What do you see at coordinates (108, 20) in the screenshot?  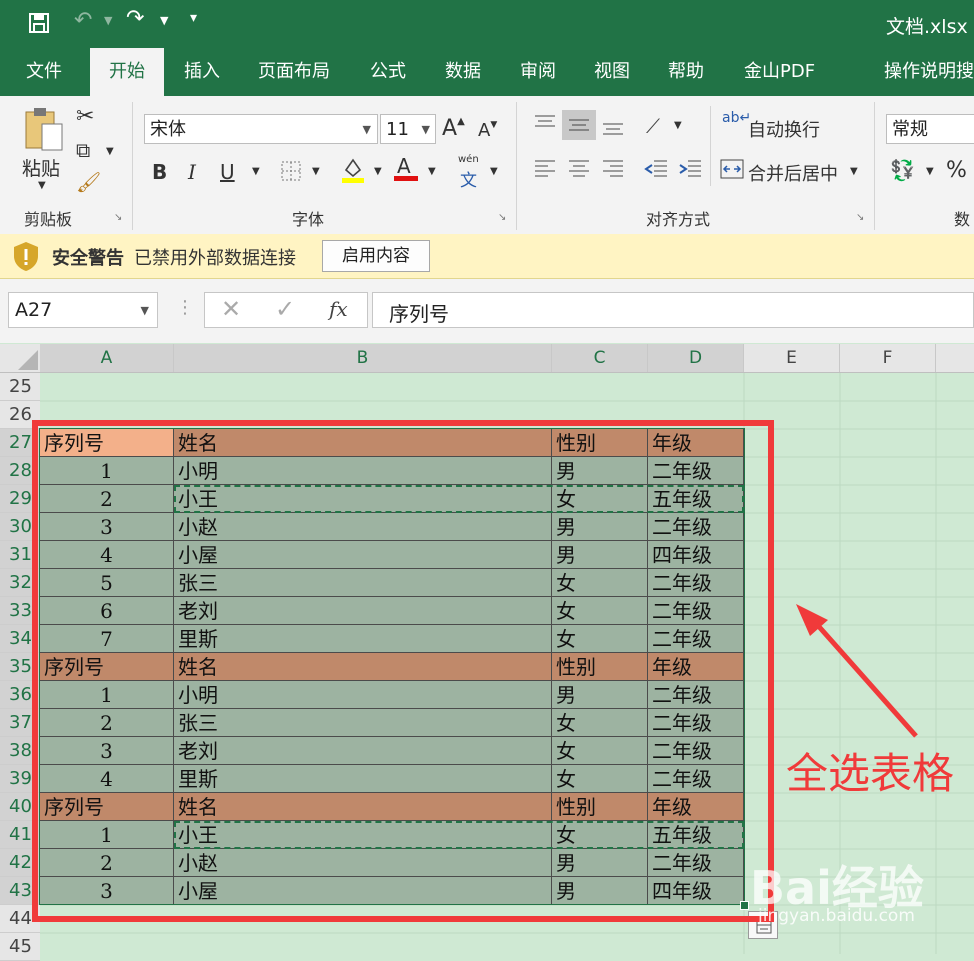 I see `undo-dropdown-icon: ▼` at bounding box center [108, 20].